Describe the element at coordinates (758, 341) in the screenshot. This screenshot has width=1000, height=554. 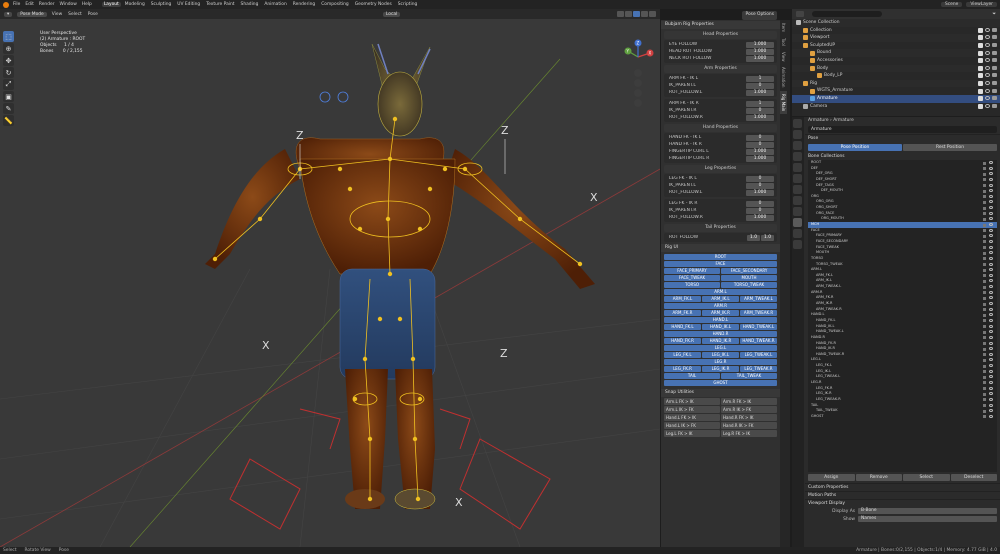
I see `rig-layer-hand-tweak-r: HAND_TWEAK.R` at that location.